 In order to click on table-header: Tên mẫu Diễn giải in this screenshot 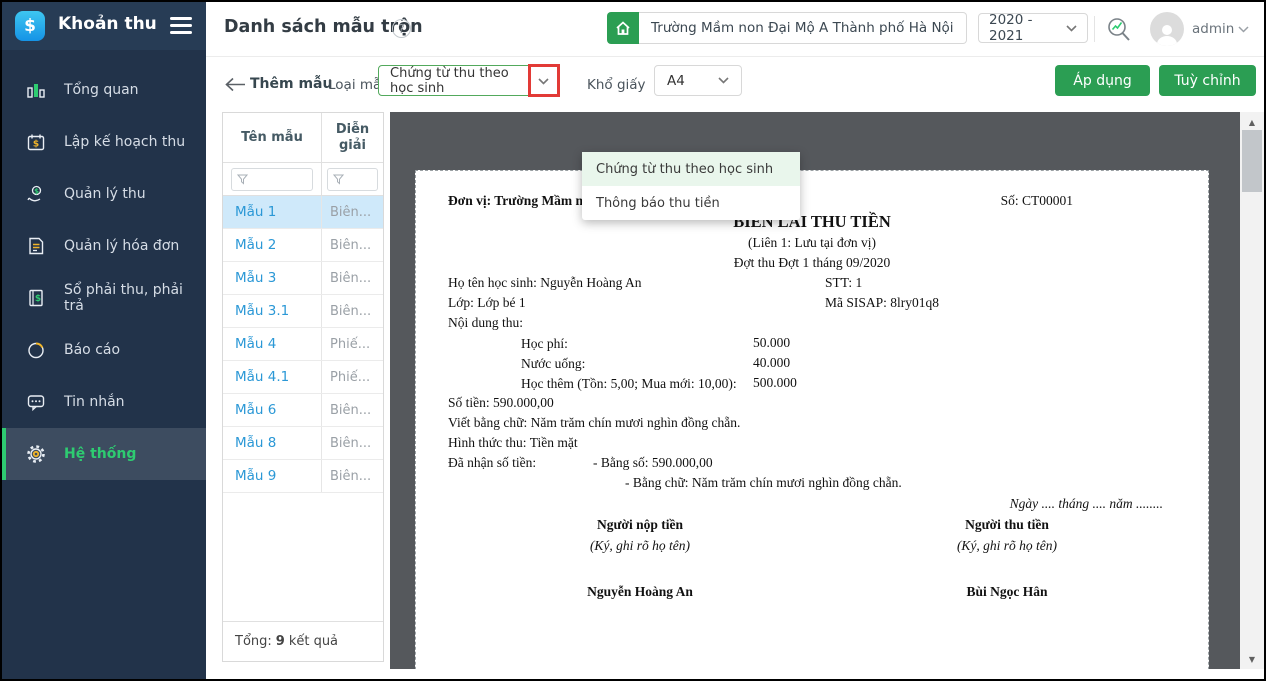, I will do `click(303, 138)`.